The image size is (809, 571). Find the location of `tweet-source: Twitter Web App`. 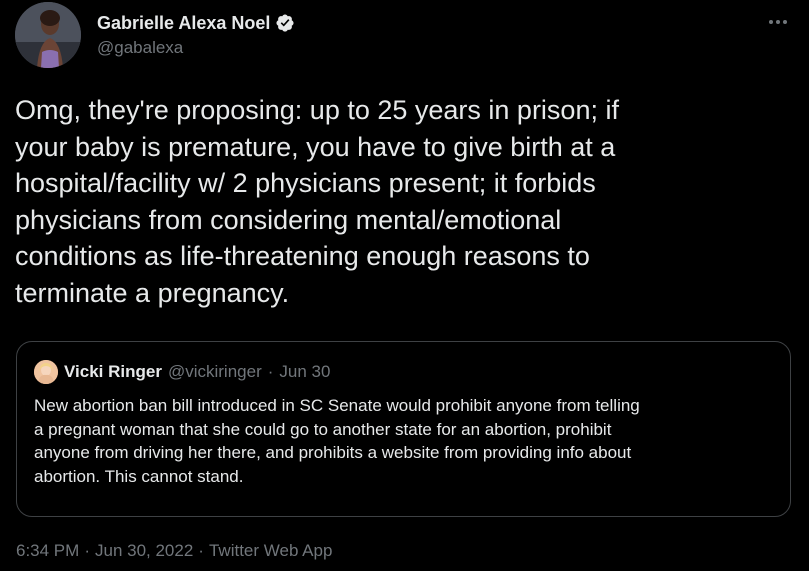

tweet-source: Twitter Web App is located at coordinates (270, 551).